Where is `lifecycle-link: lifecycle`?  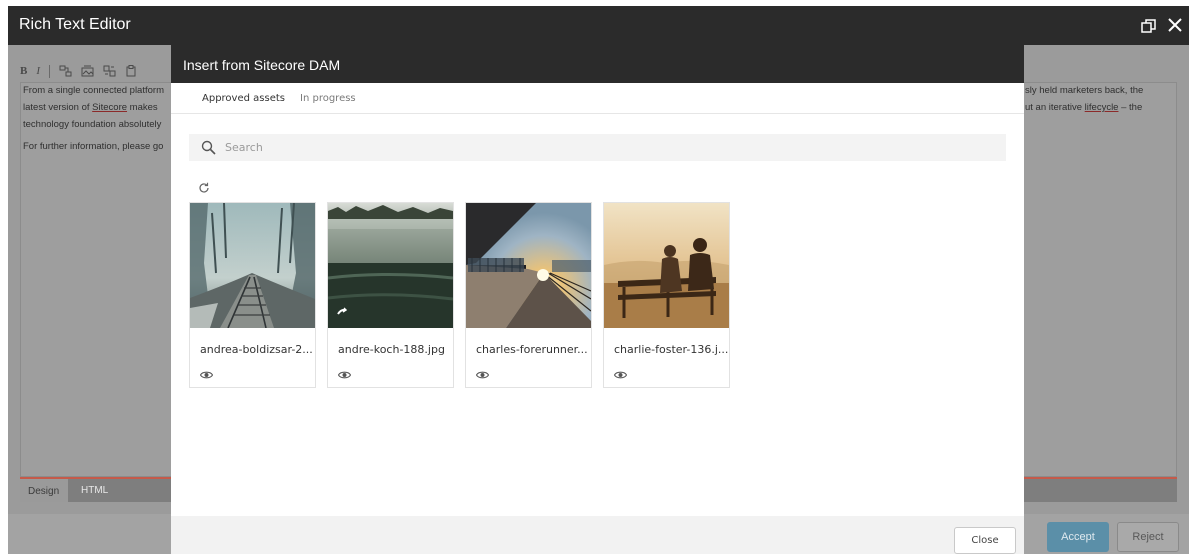
lifecycle-link: lifecycle is located at coordinates (1102, 107).